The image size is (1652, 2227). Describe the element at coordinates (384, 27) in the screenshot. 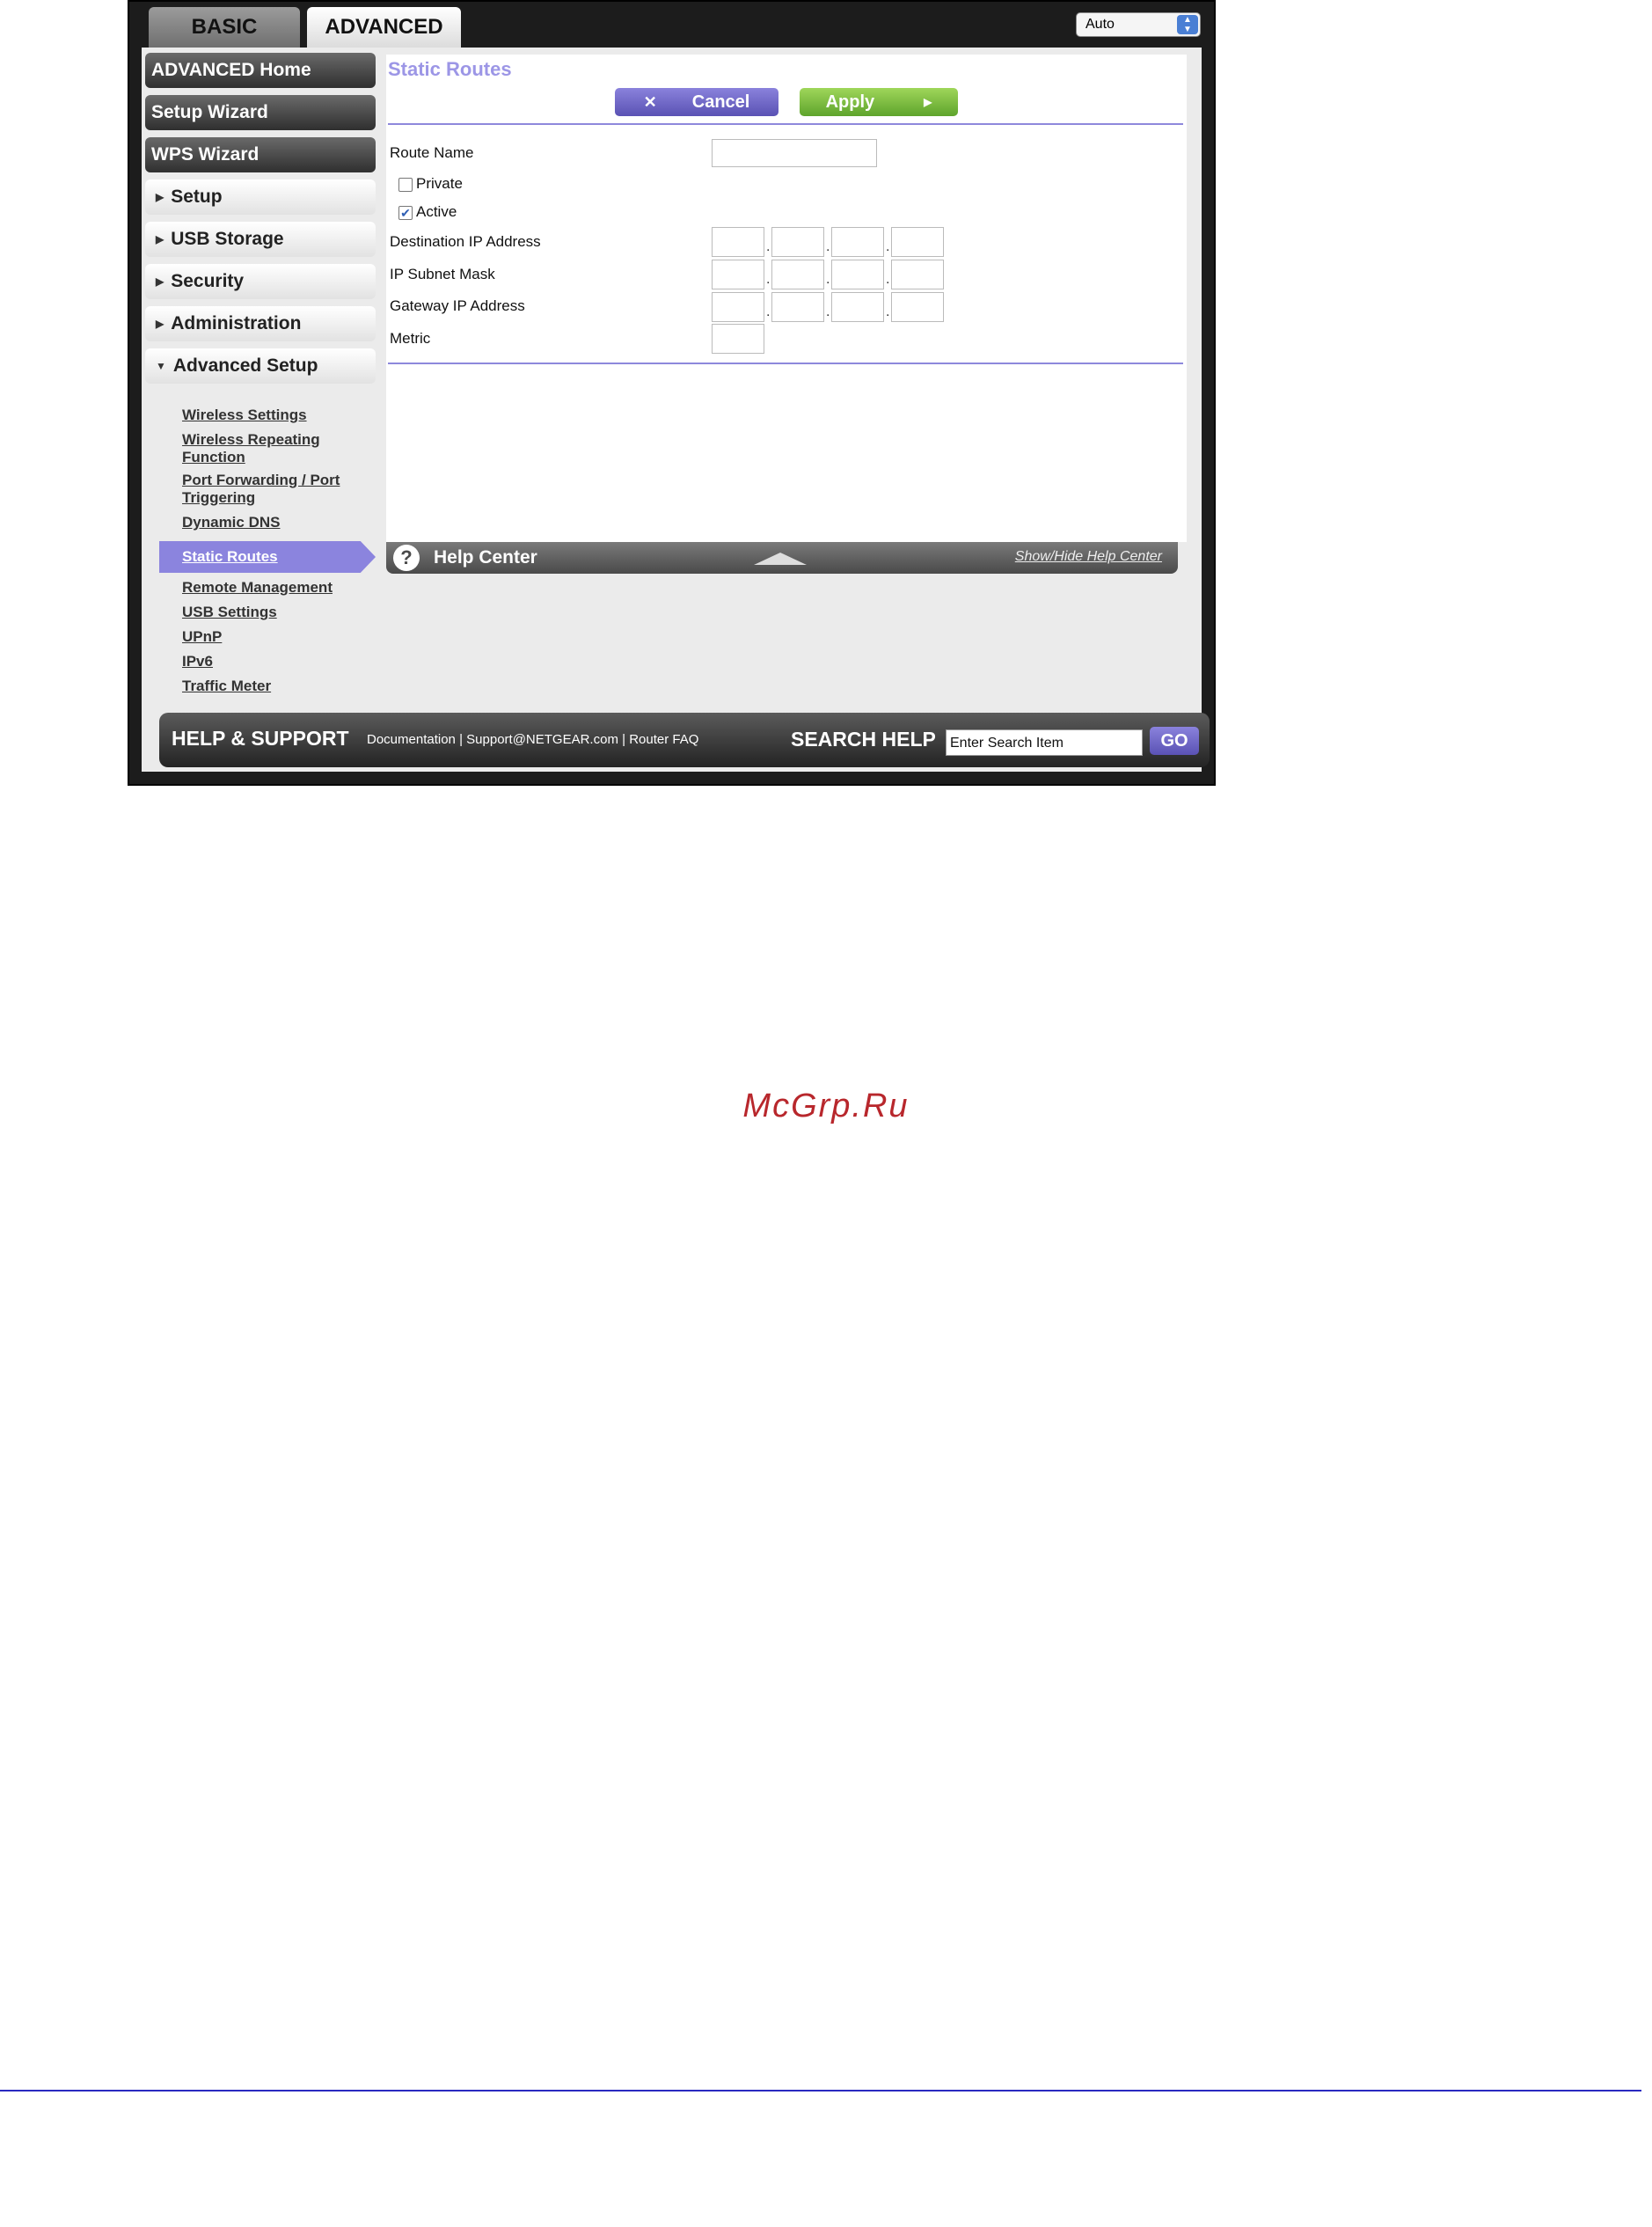

I see `tab-advanced: ADVANCED` at that location.